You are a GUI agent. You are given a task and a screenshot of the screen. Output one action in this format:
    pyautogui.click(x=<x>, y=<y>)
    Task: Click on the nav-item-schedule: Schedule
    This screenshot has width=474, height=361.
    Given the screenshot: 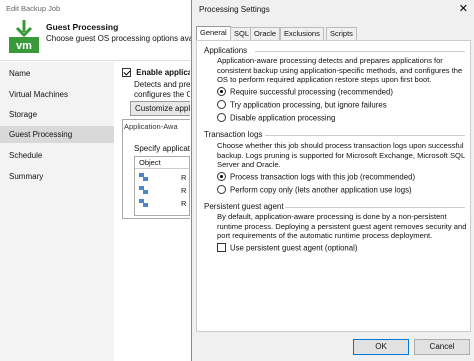 What is the action you would take?
    pyautogui.click(x=57, y=155)
    